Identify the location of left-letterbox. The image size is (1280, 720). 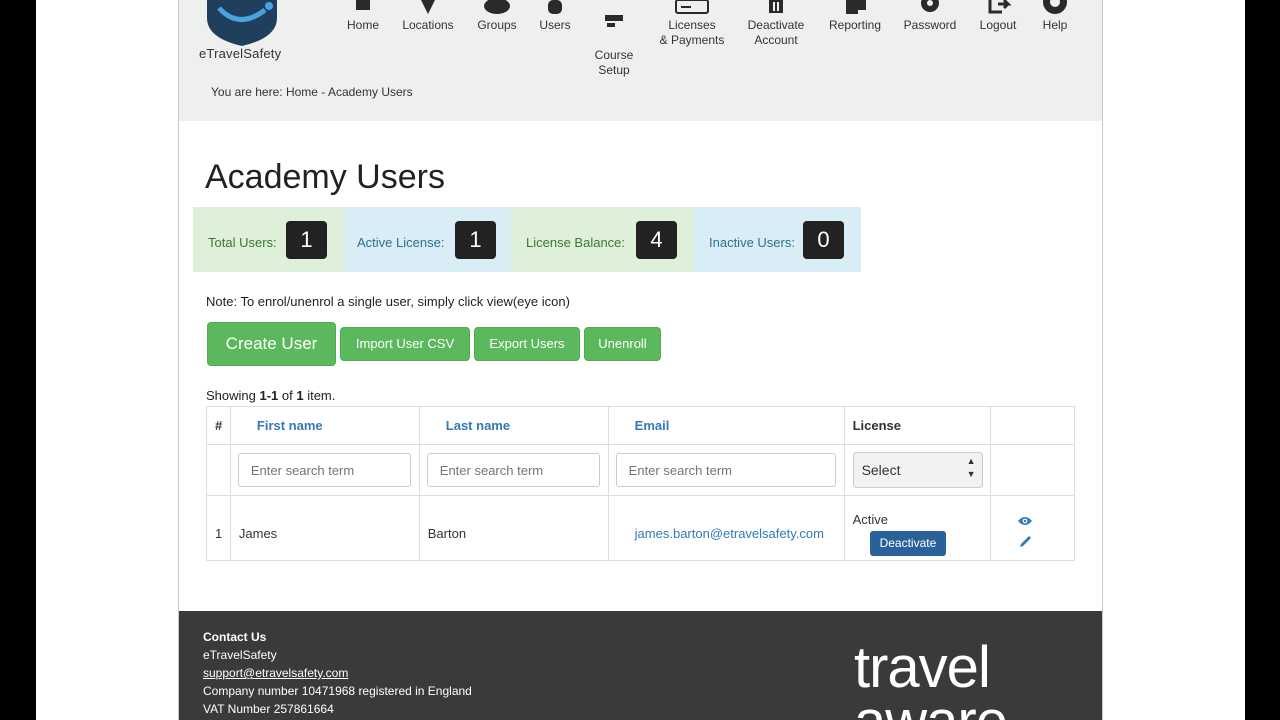
(18, 360).